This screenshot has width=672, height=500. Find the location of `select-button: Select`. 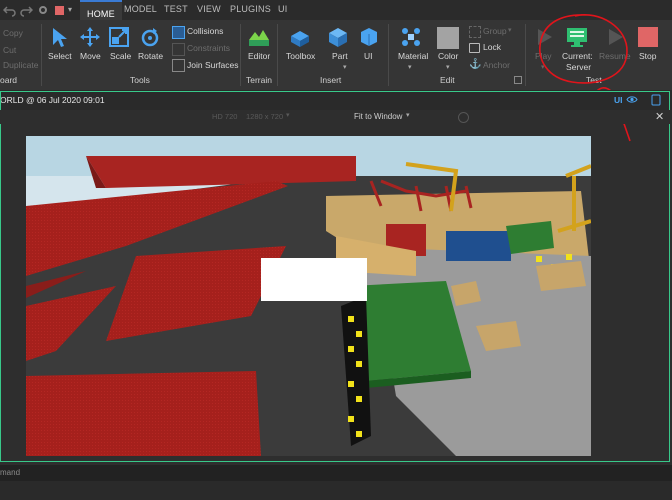

select-button: Select is located at coordinates (60, 56).